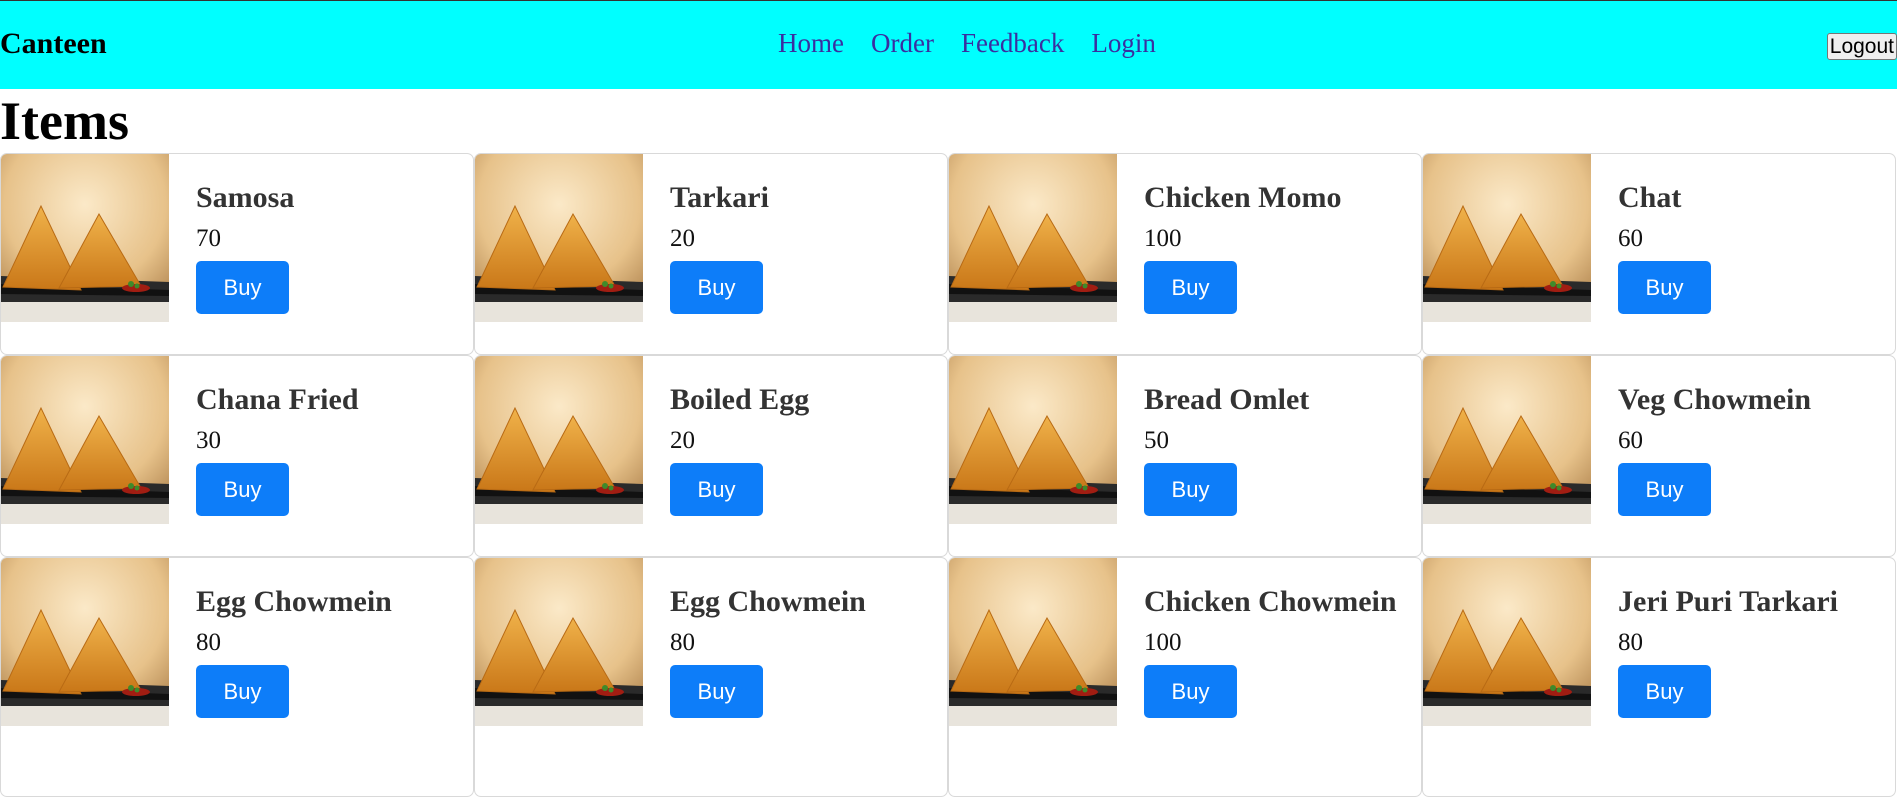 The height and width of the screenshot is (797, 1897). What do you see at coordinates (1123, 43) in the screenshot?
I see `nav-link-login: Login` at bounding box center [1123, 43].